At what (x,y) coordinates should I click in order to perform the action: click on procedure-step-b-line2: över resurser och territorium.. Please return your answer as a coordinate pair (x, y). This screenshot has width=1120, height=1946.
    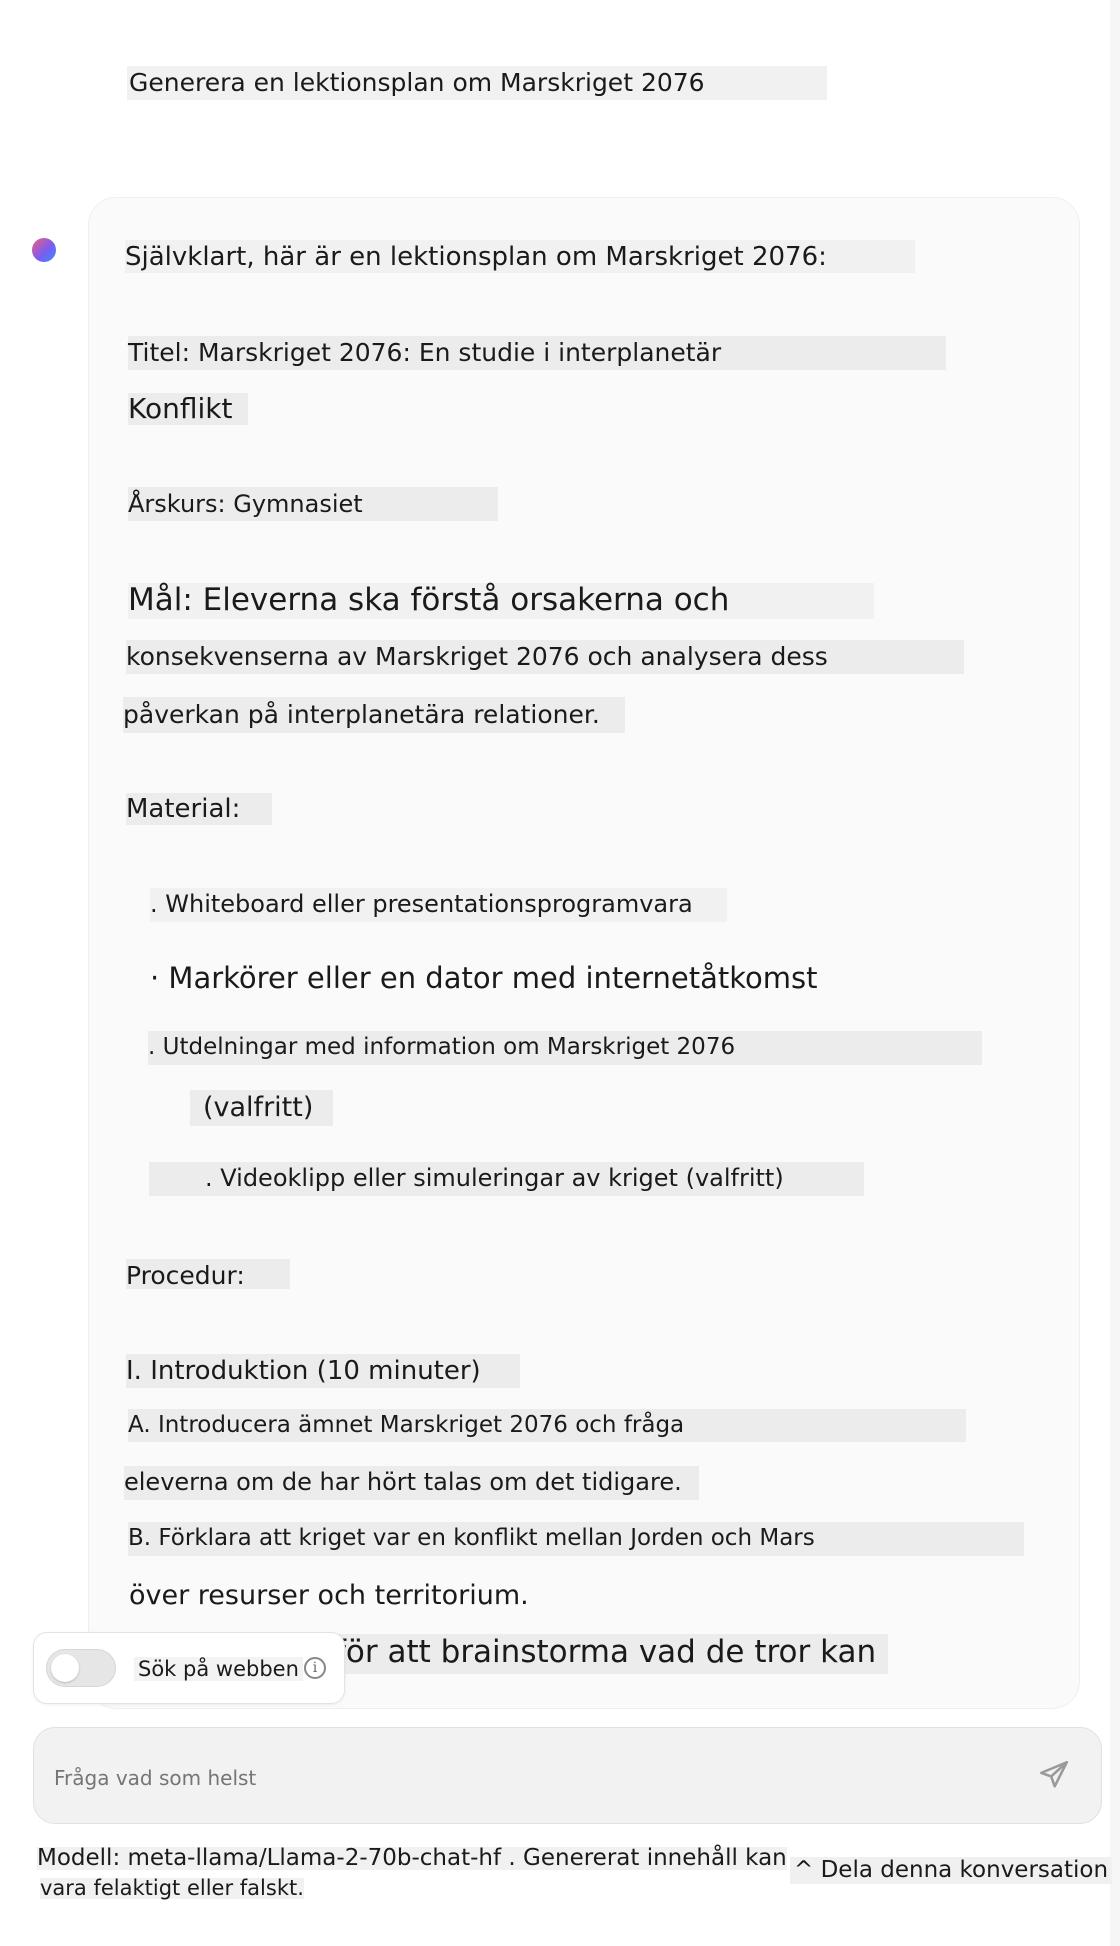
    Looking at the image, I should click on (329, 1595).